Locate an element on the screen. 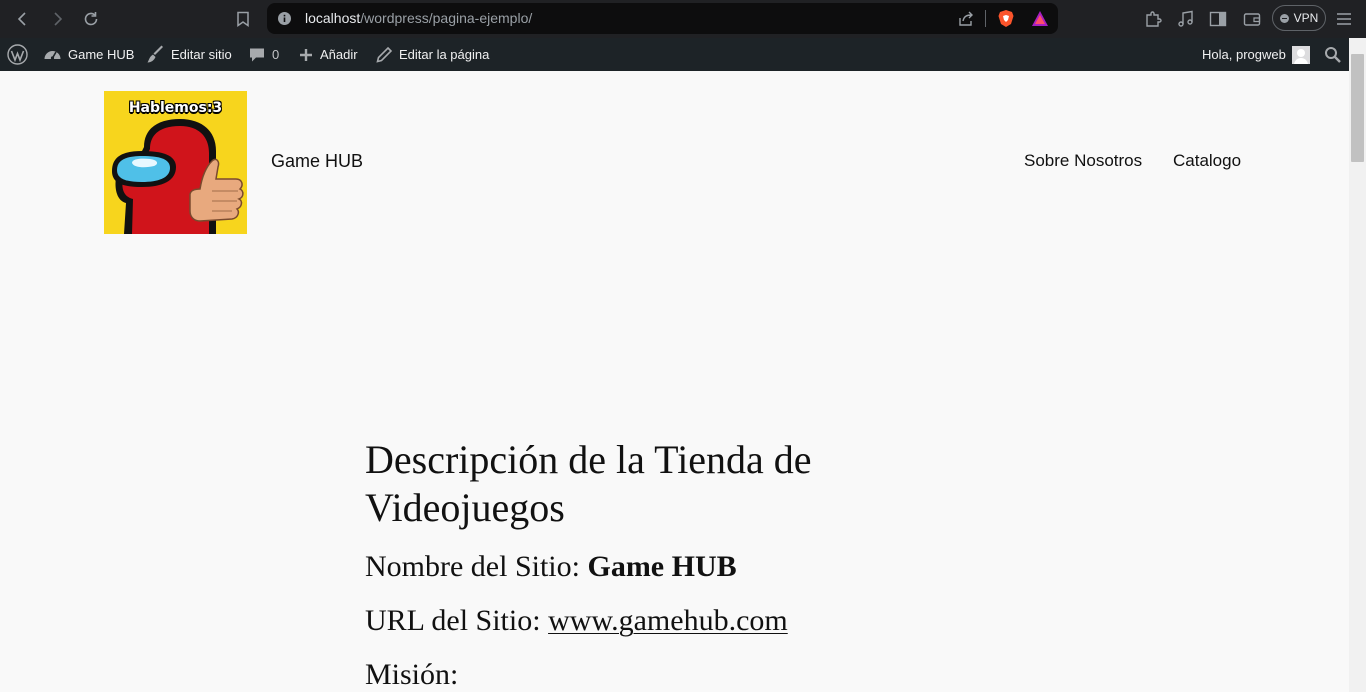 This screenshot has width=1366, height=692. share-icon is located at coordinates (966, 19).